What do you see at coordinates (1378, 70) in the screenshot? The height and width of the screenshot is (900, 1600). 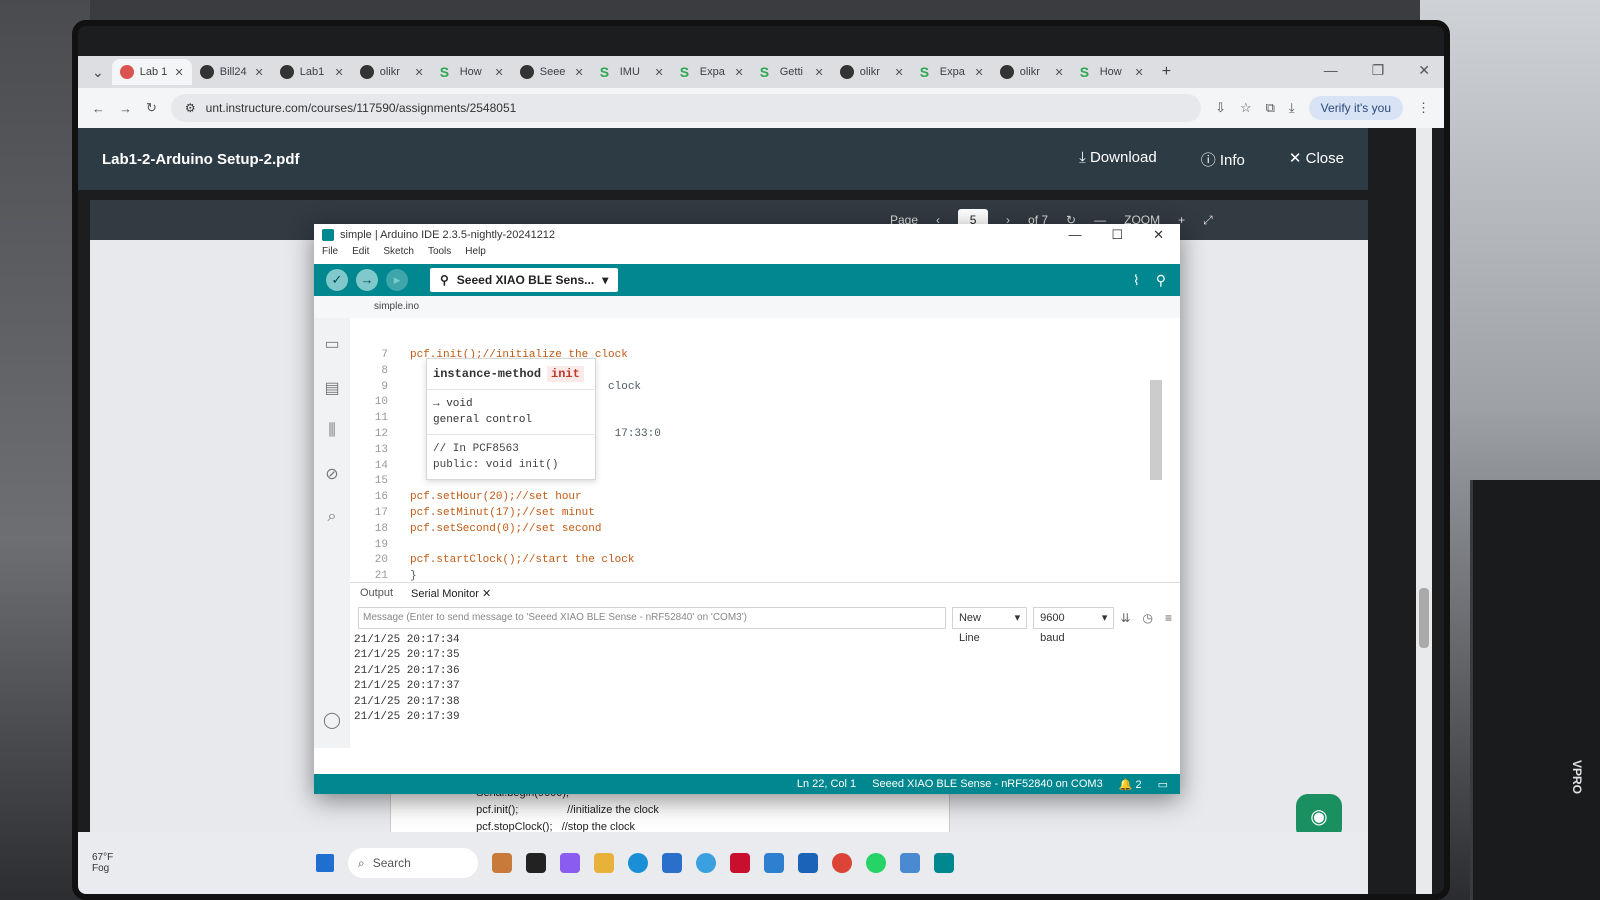 I see `restore-icon: ❐` at bounding box center [1378, 70].